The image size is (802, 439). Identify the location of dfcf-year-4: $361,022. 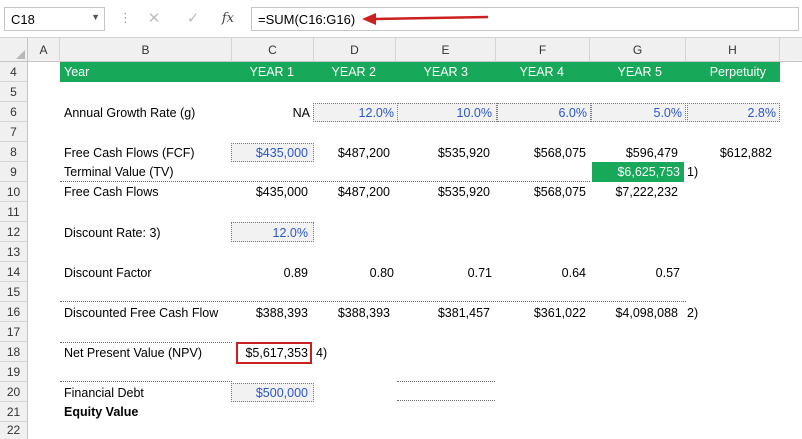
(541, 313).